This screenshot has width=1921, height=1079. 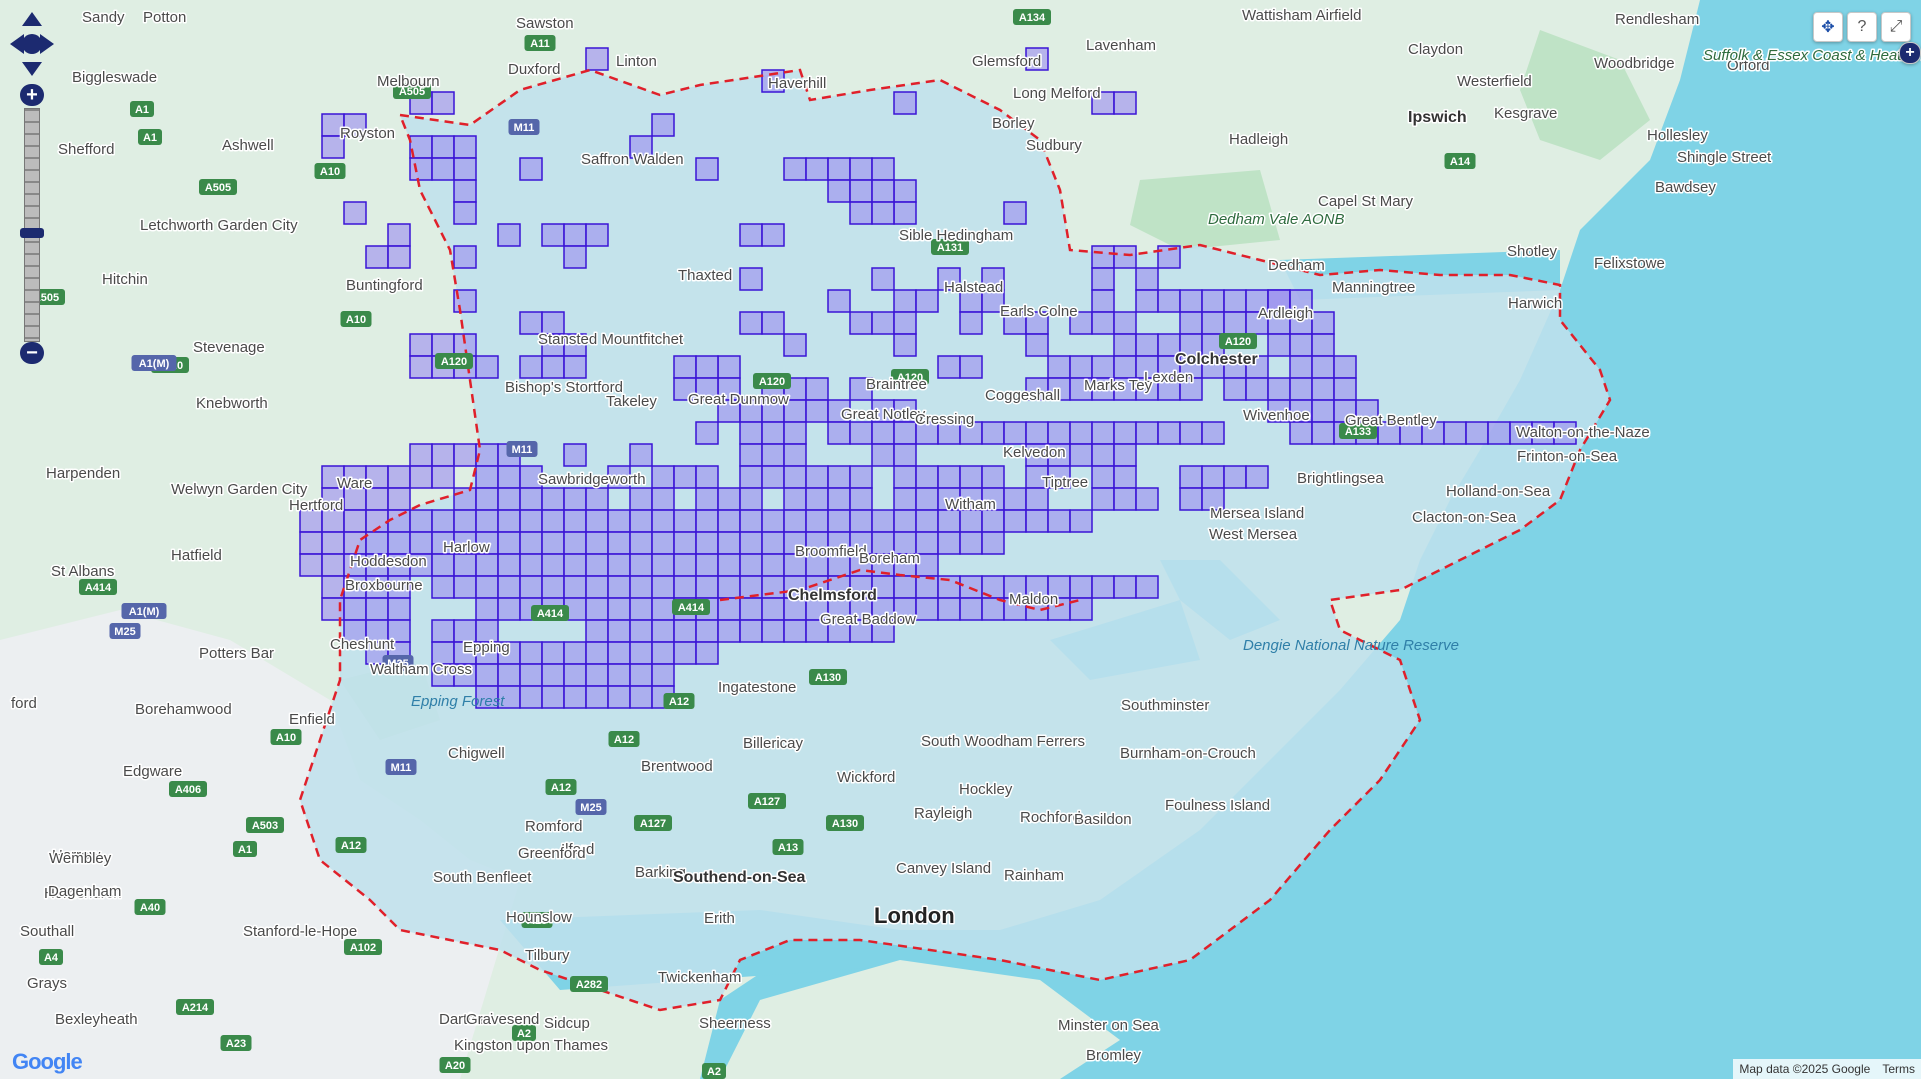 What do you see at coordinates (32, 44) in the screenshot?
I see `pan-arrows-icon` at bounding box center [32, 44].